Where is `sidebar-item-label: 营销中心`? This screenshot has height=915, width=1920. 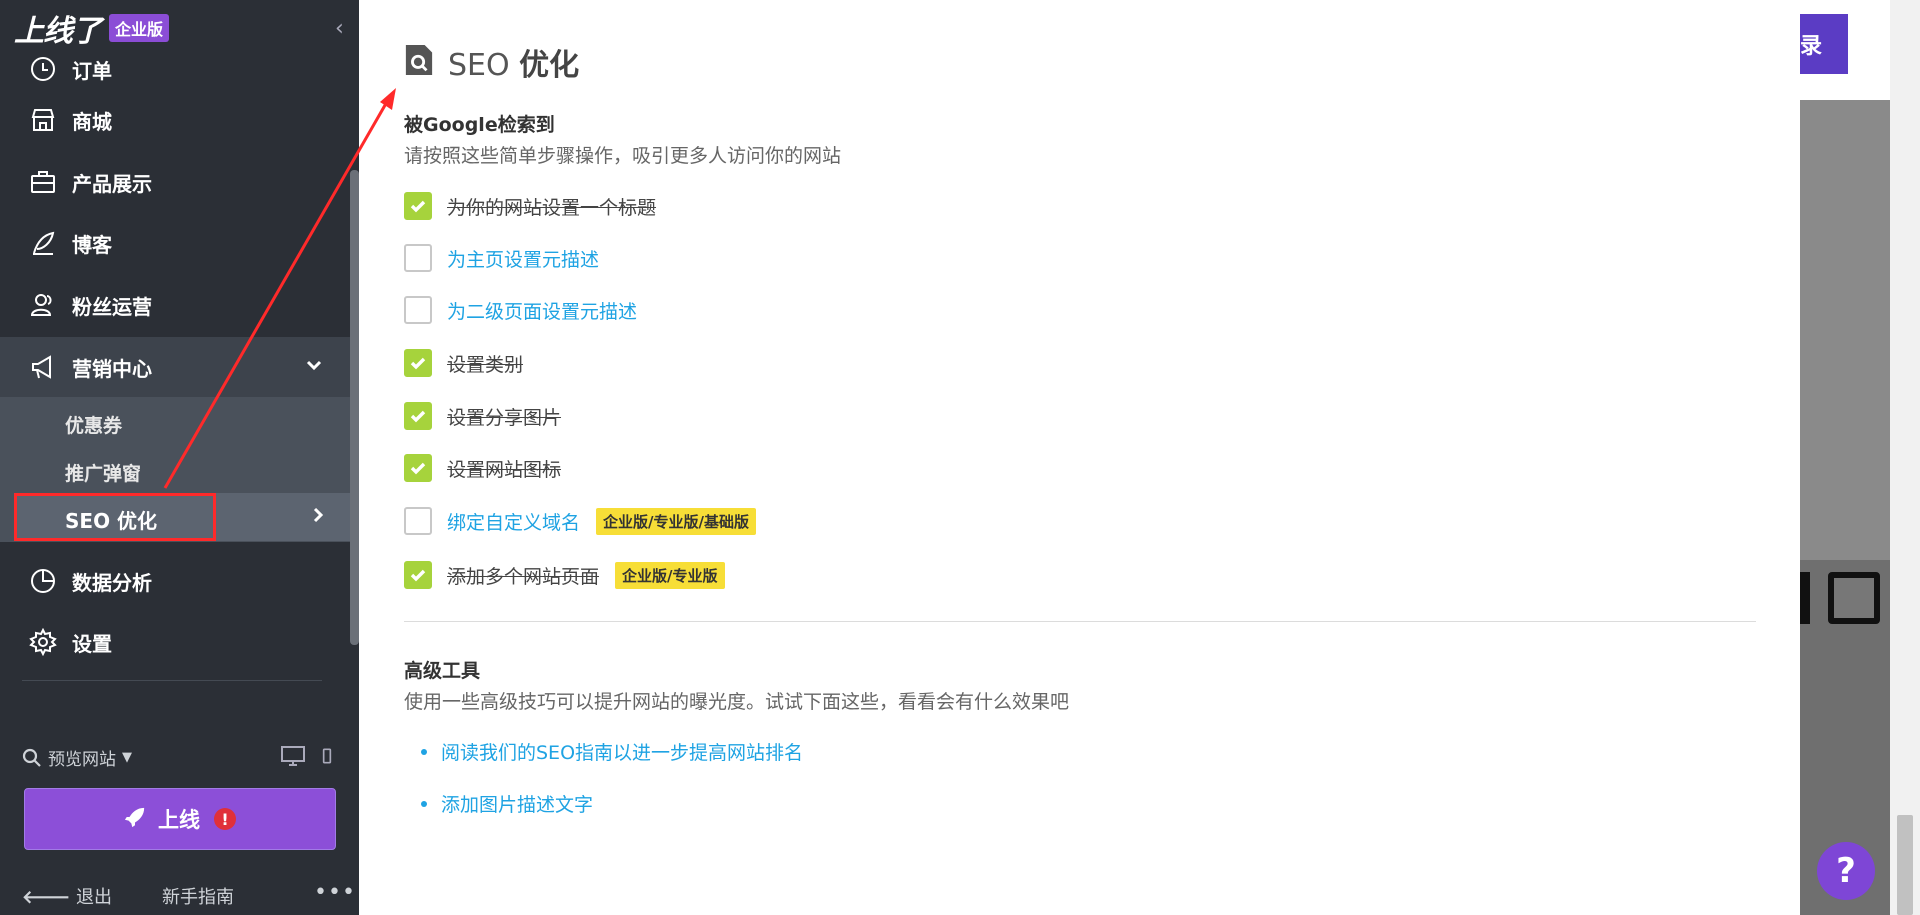 sidebar-item-label: 营销中心 is located at coordinates (112, 368).